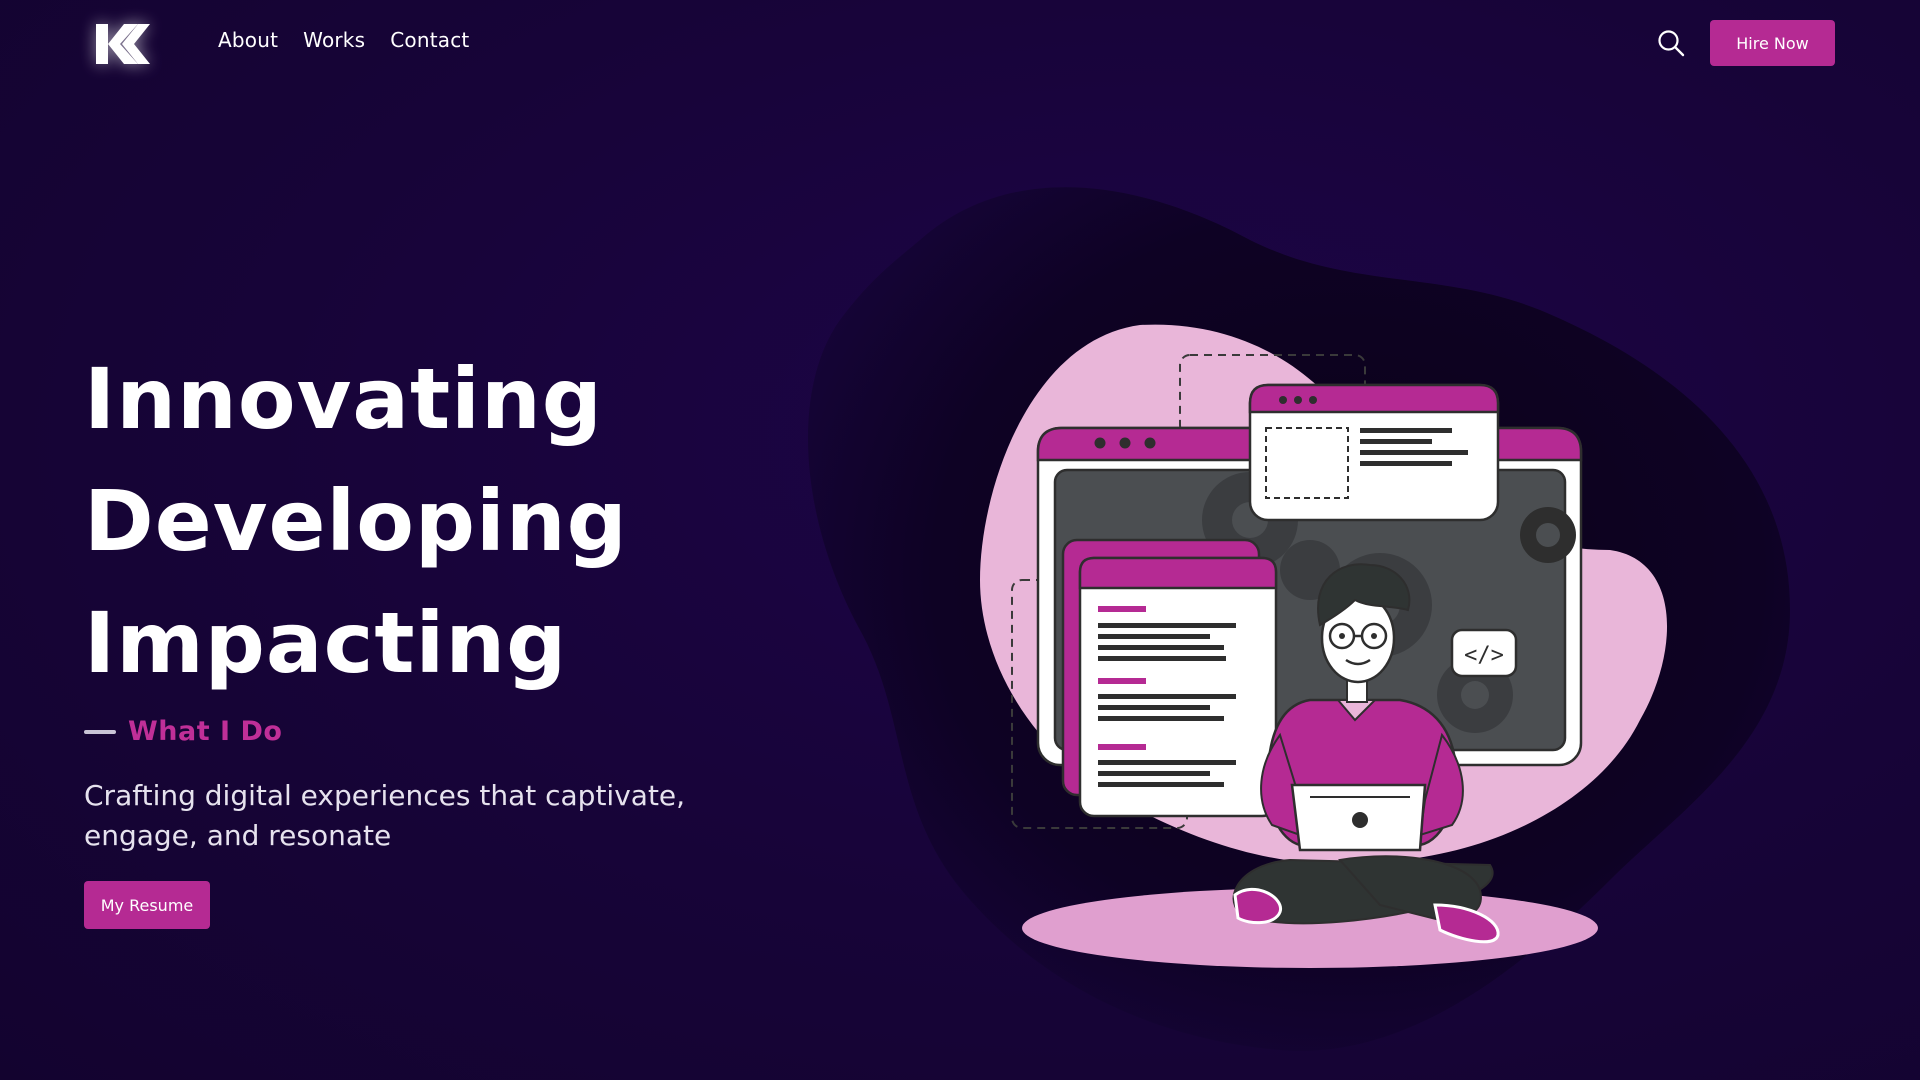 The width and height of the screenshot is (1920, 1080). I want to click on logo-icon, so click(123, 44).